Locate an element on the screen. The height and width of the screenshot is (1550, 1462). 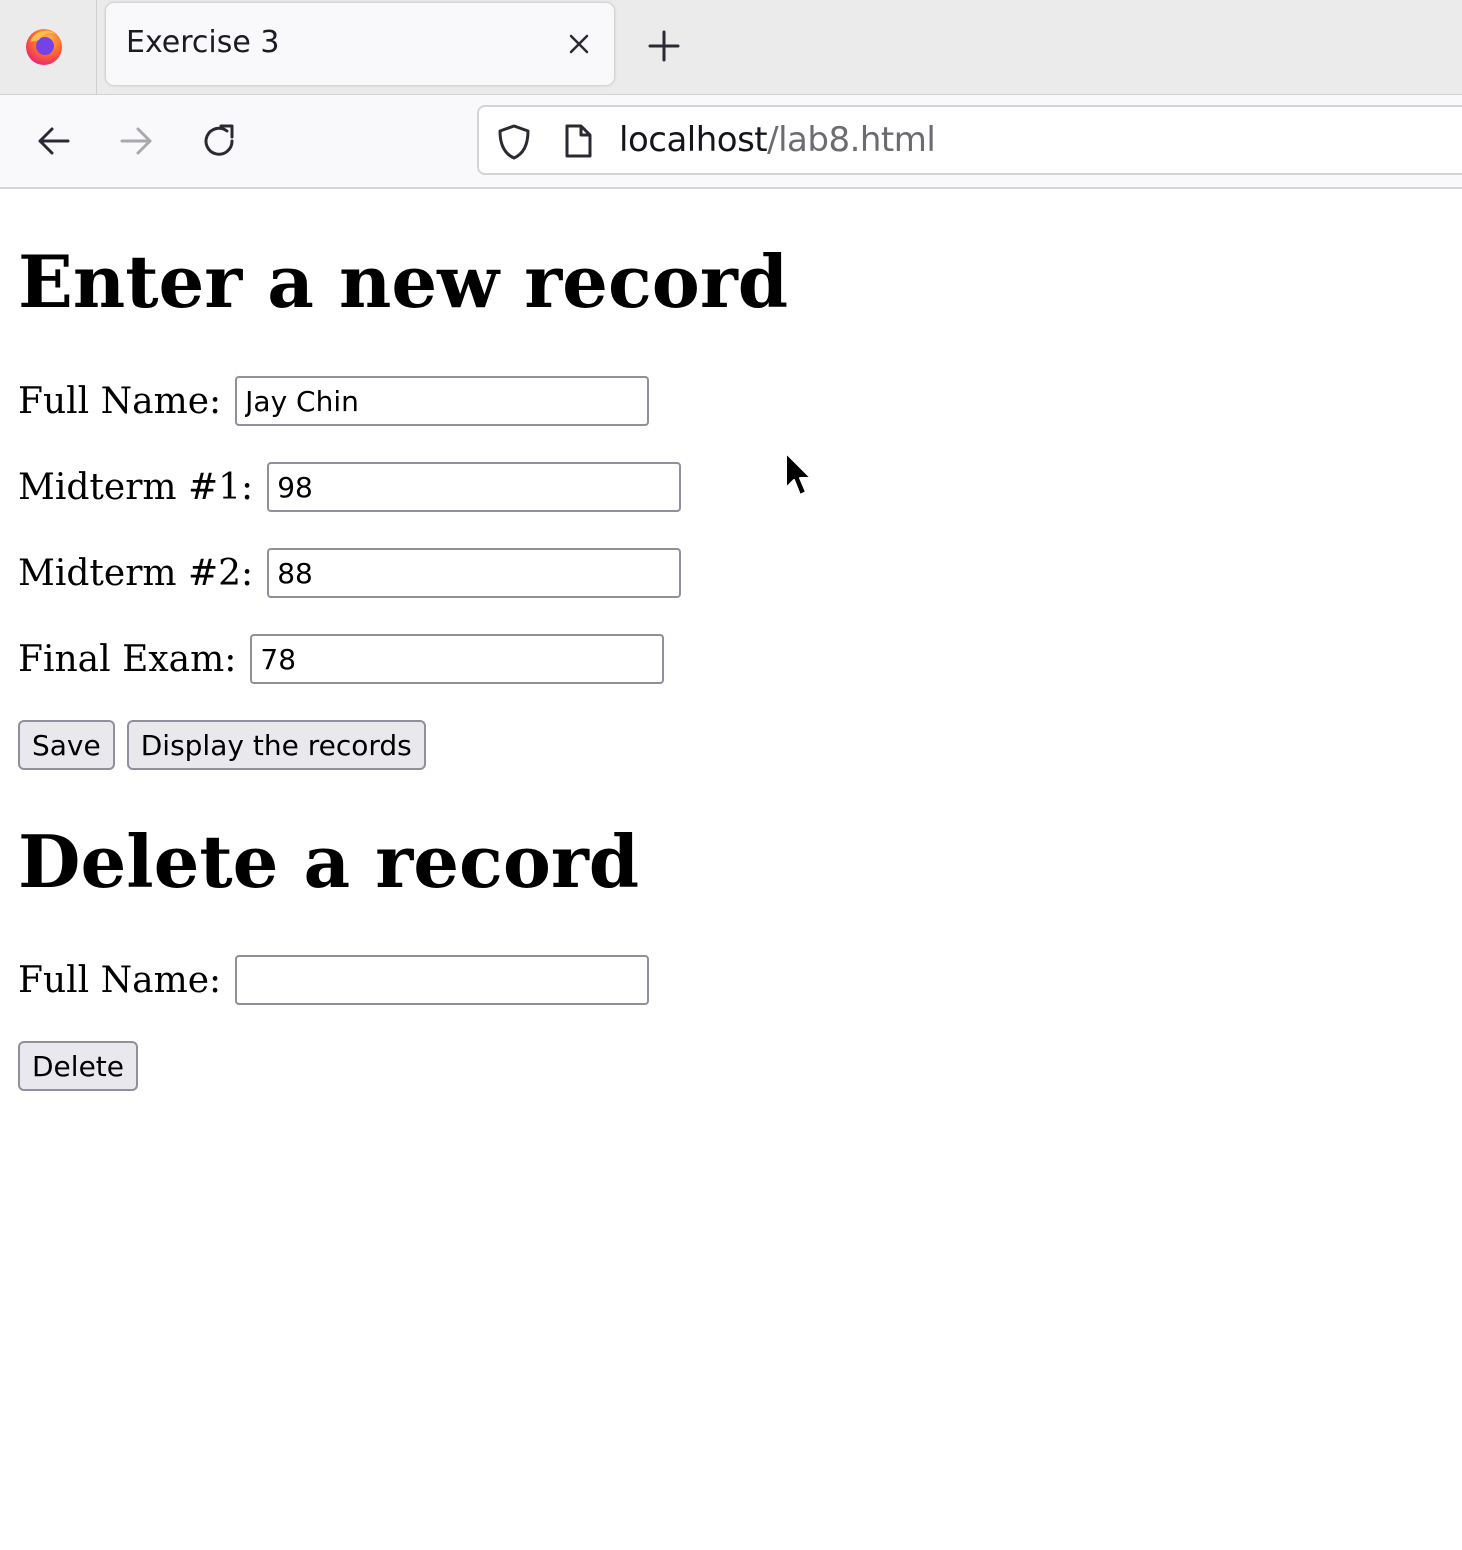
tab-separator is located at coordinates (96, 47).